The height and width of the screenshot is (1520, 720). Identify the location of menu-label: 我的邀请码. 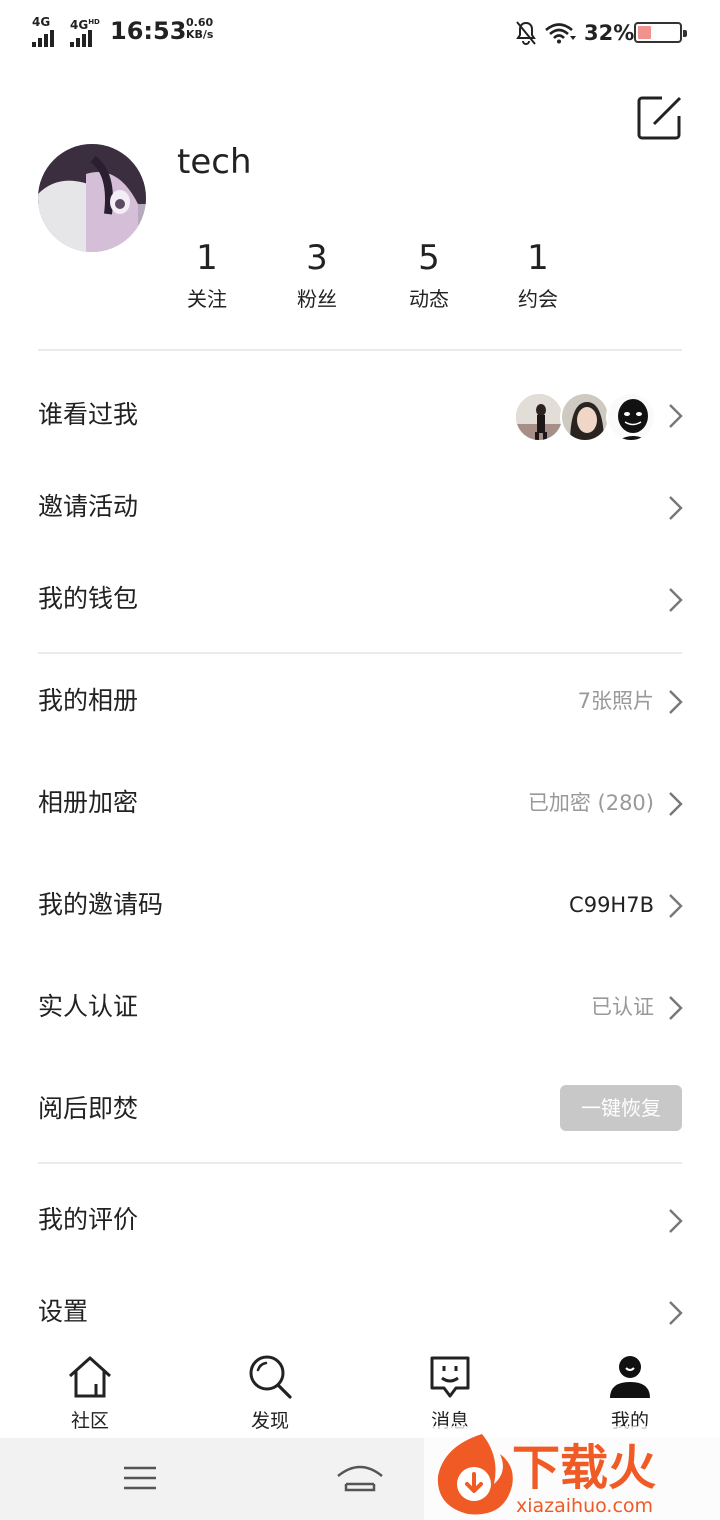
(101, 904).